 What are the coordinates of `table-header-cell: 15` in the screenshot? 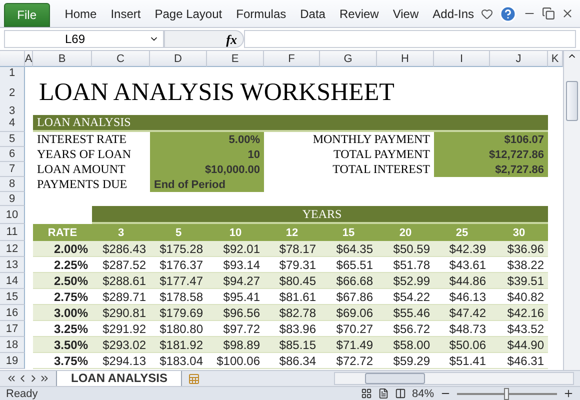 It's located at (348, 232).